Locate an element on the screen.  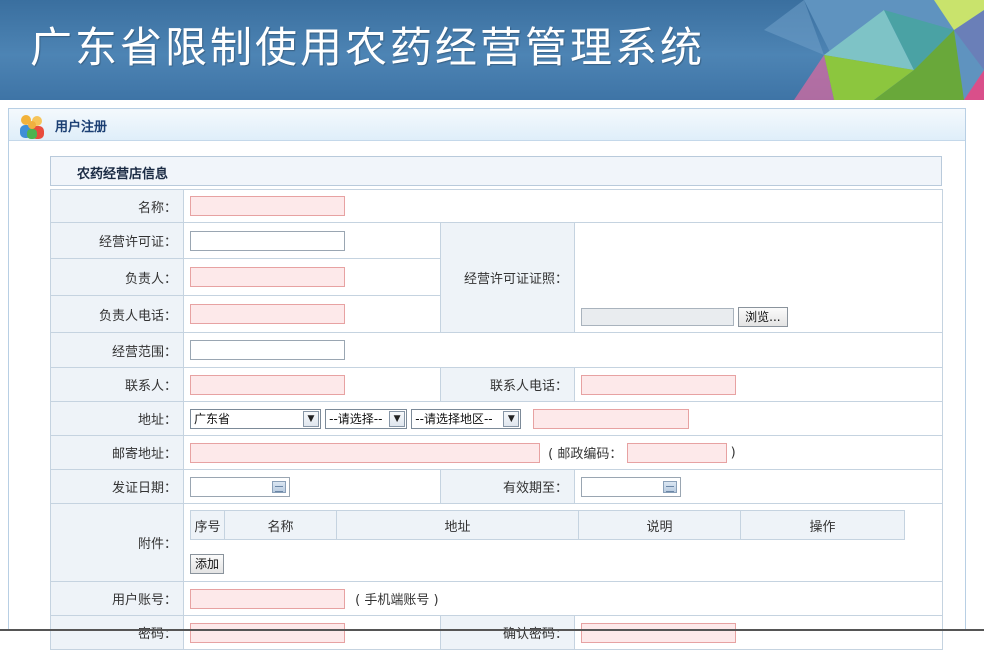
attachment-table: 序号 名称 地址 说明 操作 is located at coordinates (547, 525).